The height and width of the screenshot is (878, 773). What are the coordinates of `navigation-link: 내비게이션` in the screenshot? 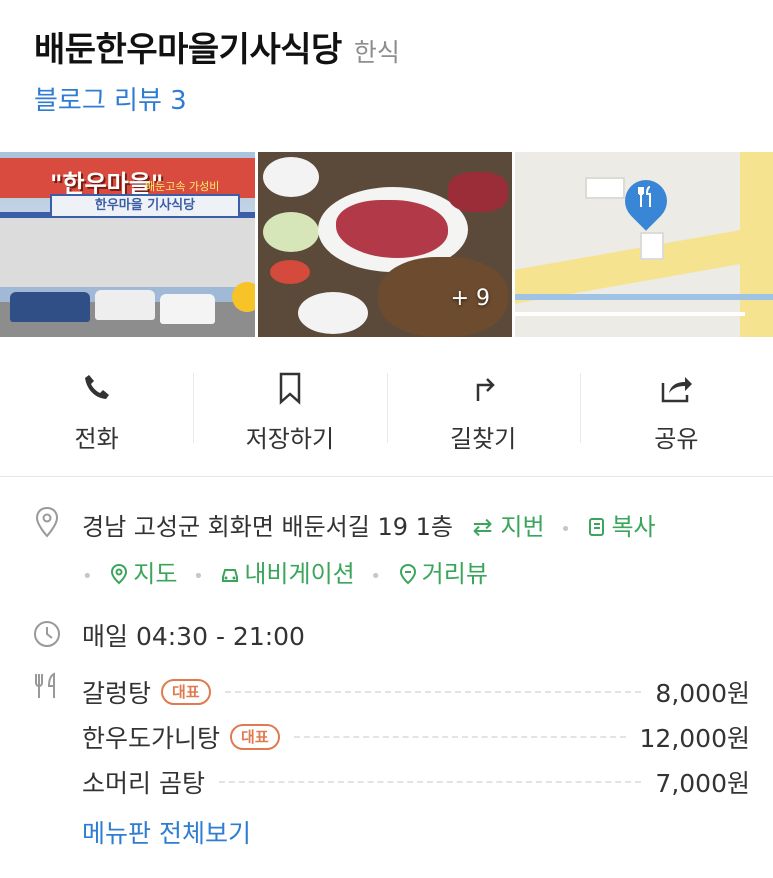 It's located at (290, 574).